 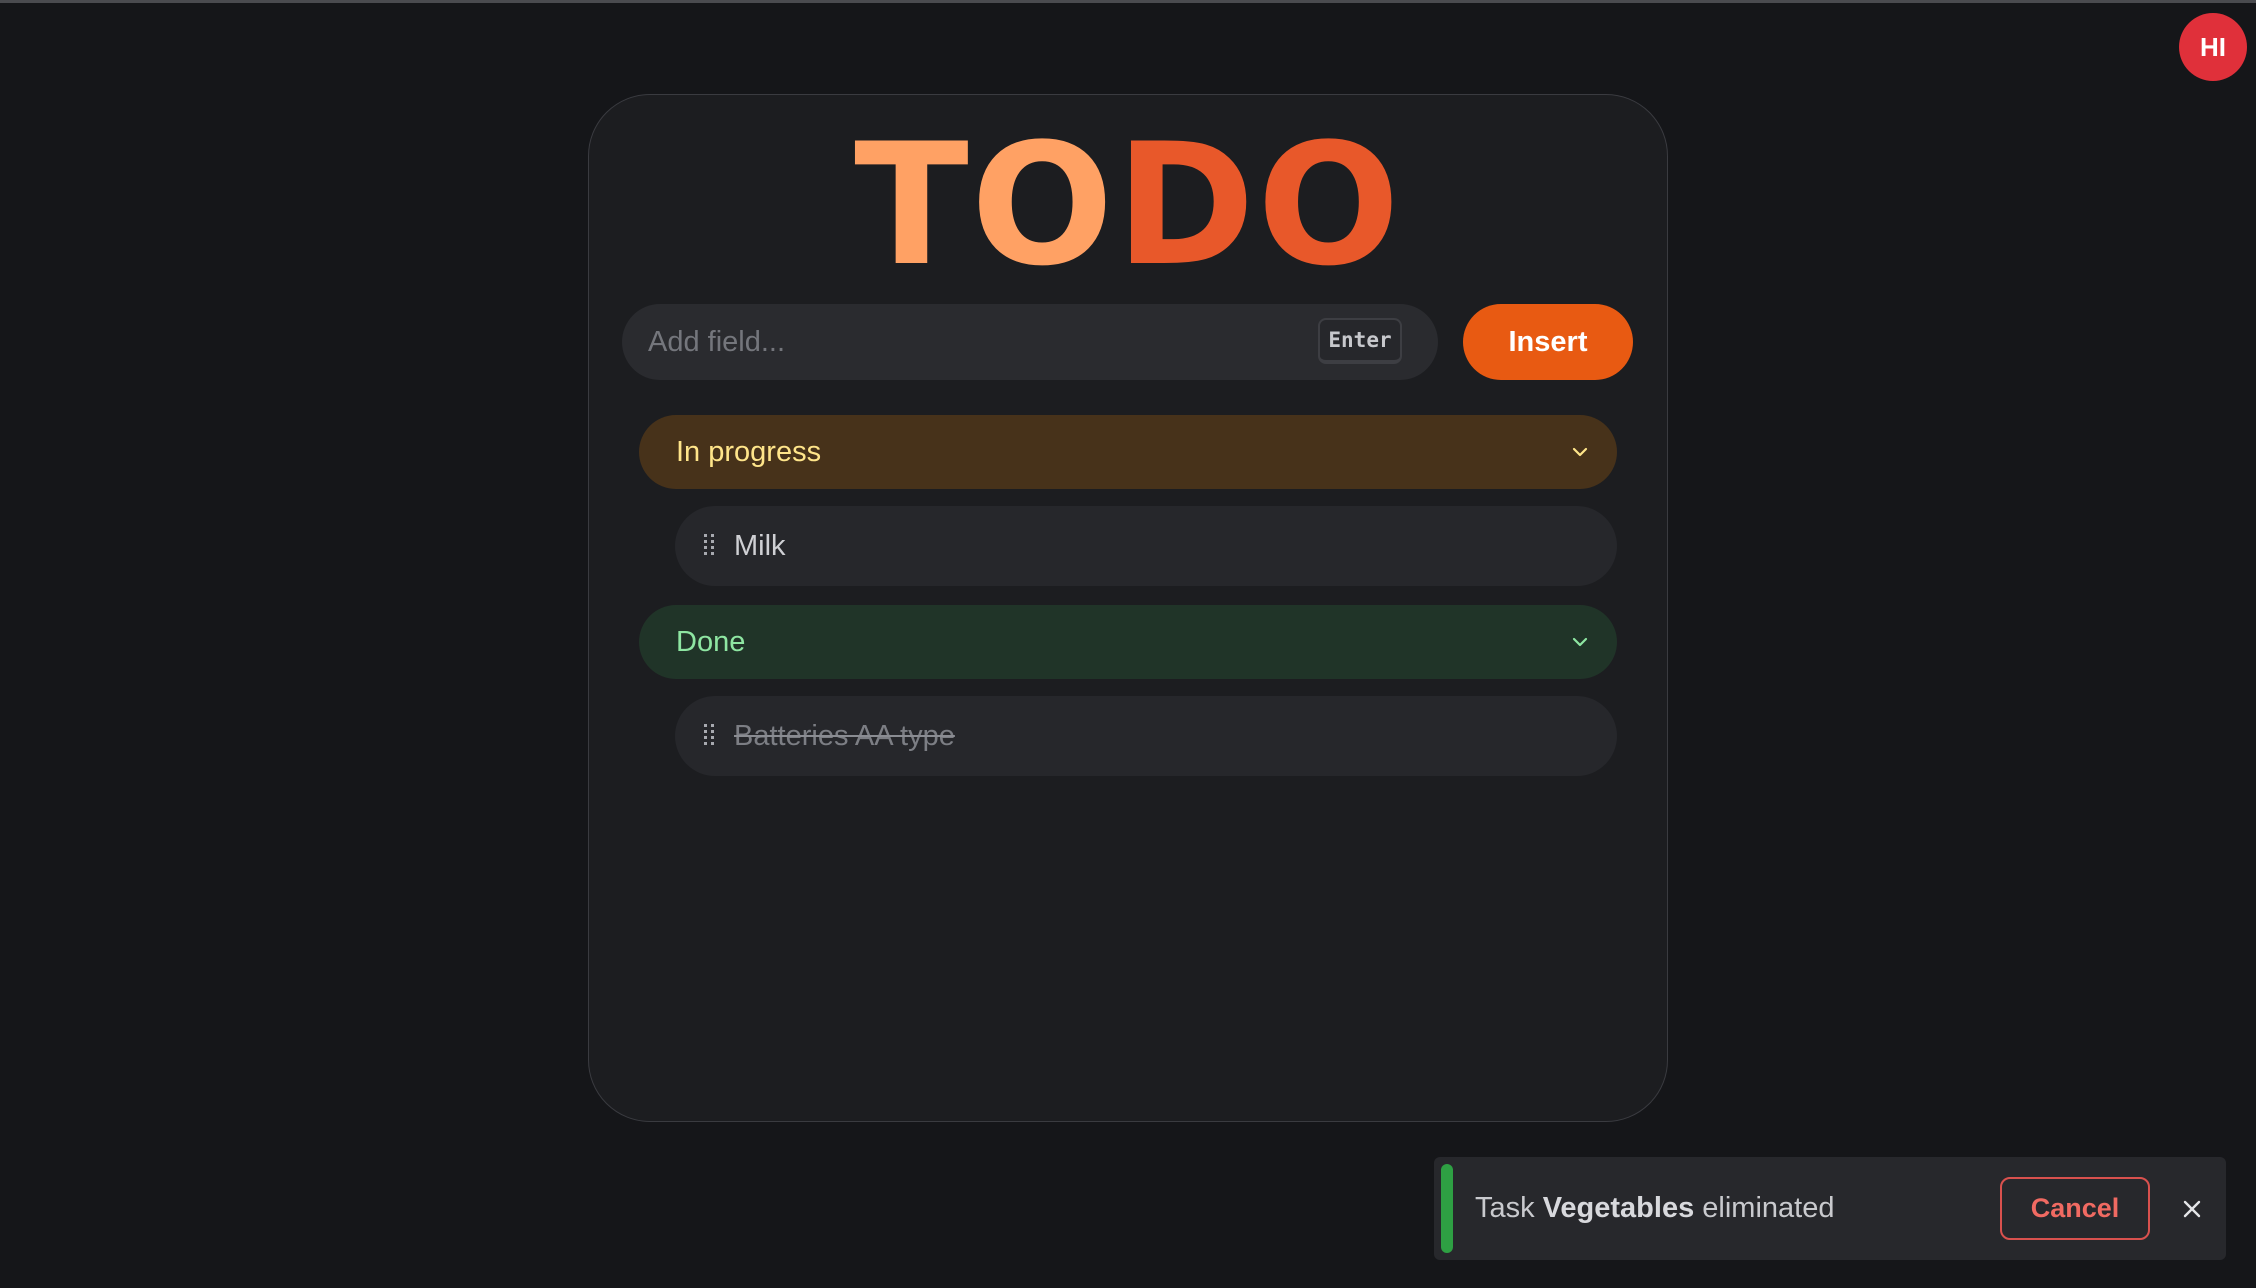 I want to click on app-title: TODO, so click(x=1128, y=205).